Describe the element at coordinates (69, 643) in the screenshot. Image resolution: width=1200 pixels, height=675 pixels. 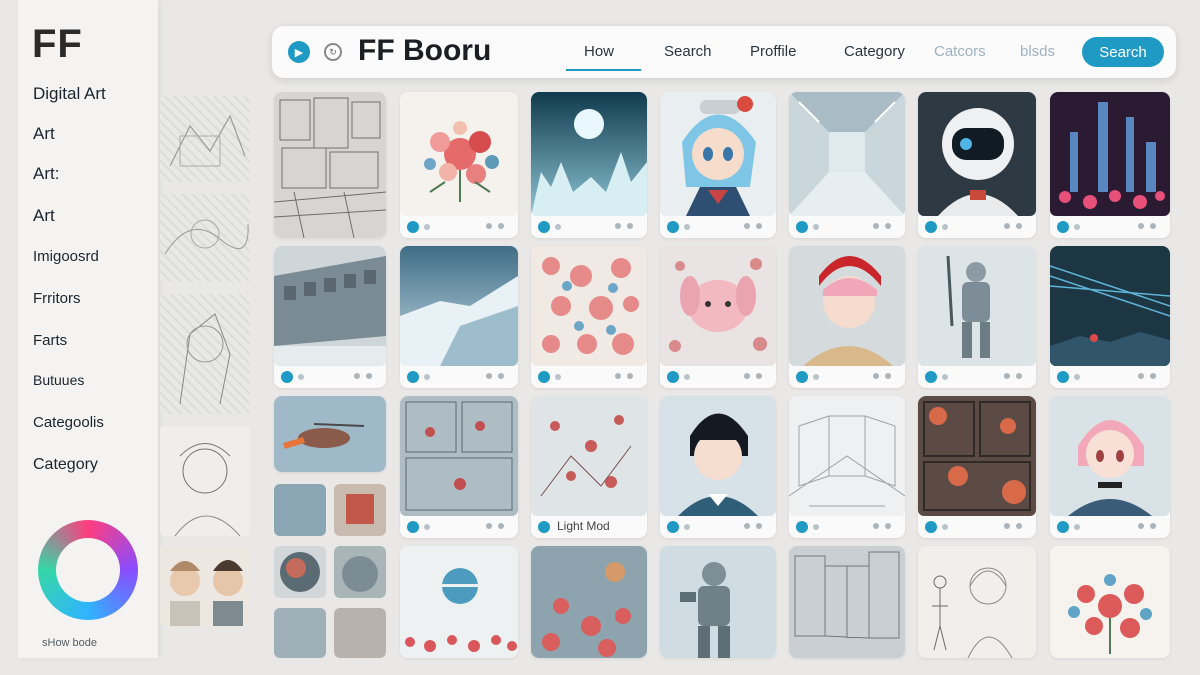
I see `mode-toggle-label: sHow bode` at that location.